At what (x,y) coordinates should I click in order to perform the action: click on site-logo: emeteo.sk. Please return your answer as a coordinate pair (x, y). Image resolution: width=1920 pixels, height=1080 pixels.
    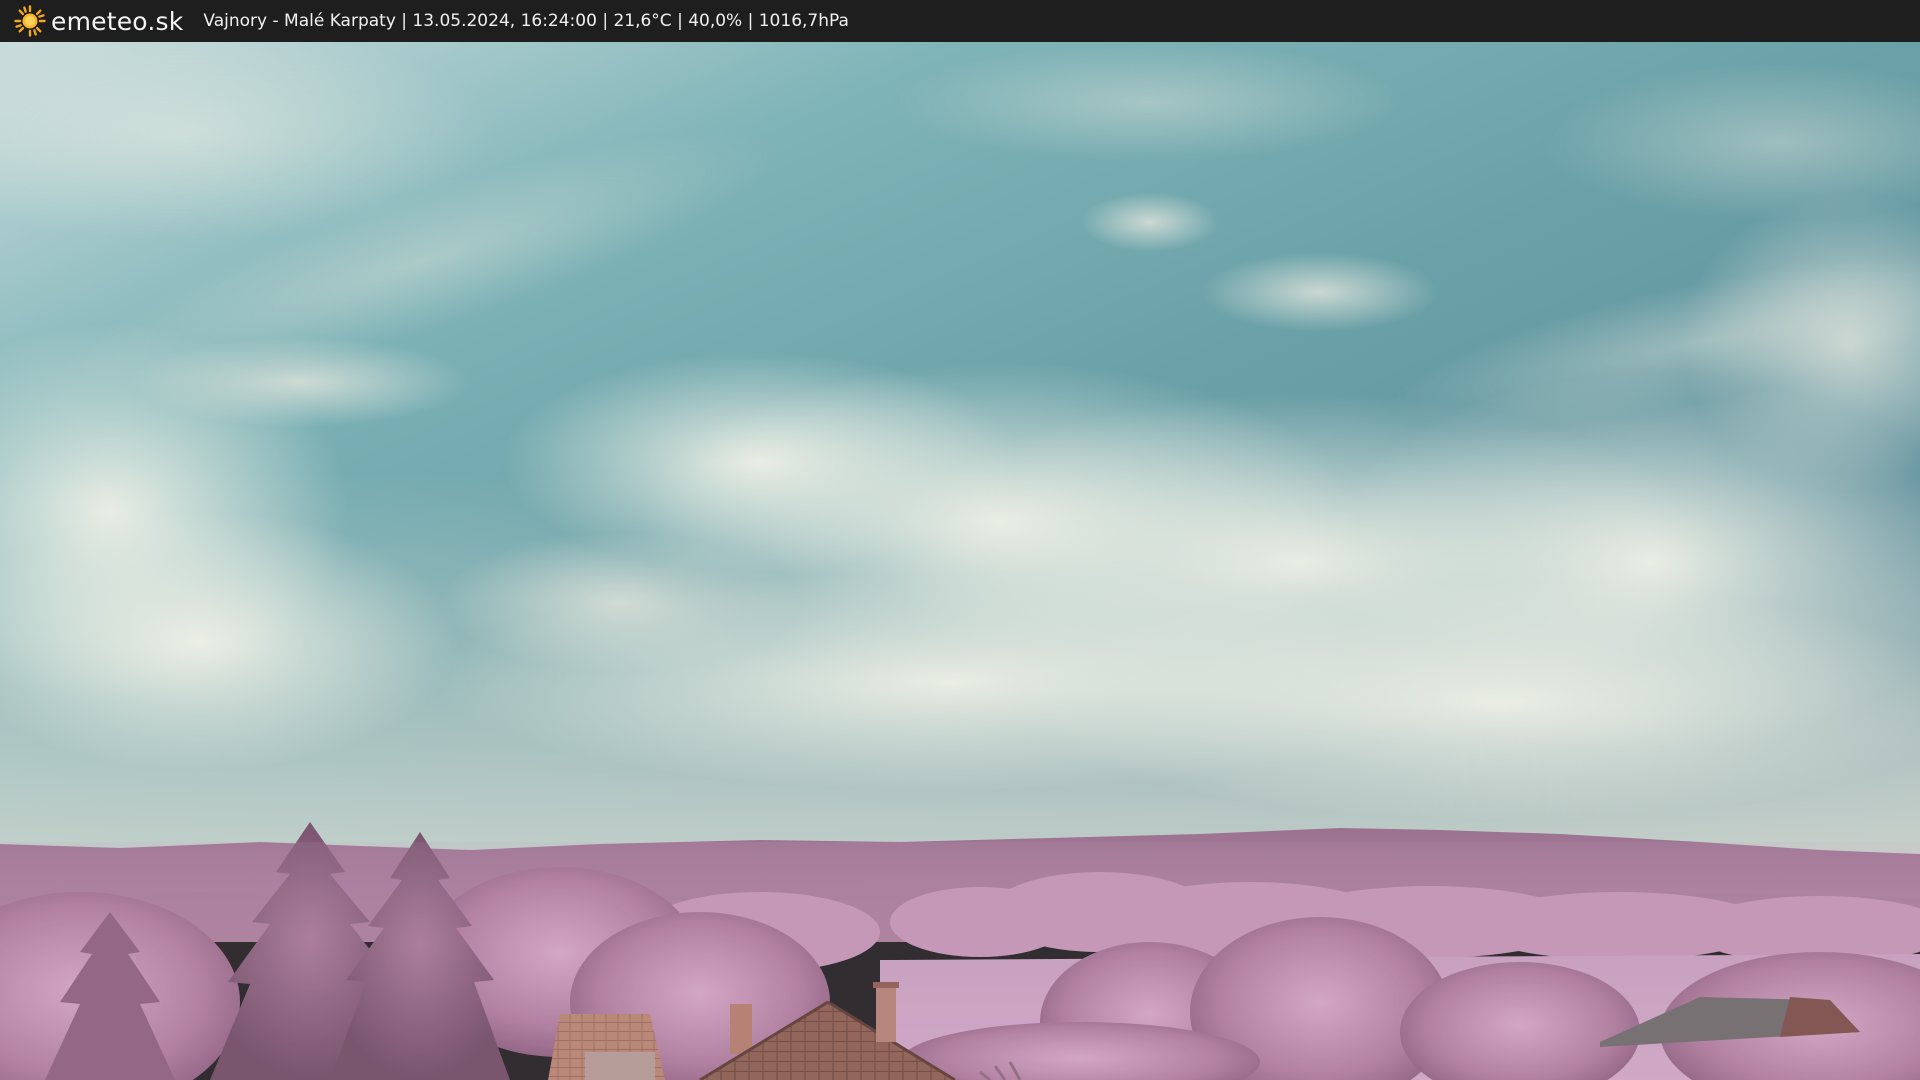
    Looking at the image, I should click on (98, 21).